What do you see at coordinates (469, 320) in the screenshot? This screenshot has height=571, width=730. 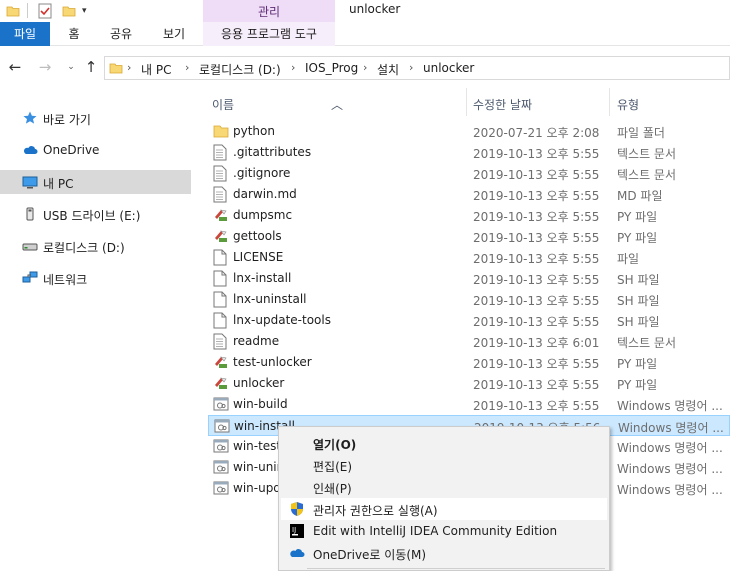 I see `file-row: lnx-update-tools 2019-10-13 오후 5:55 SH 파일` at bounding box center [469, 320].